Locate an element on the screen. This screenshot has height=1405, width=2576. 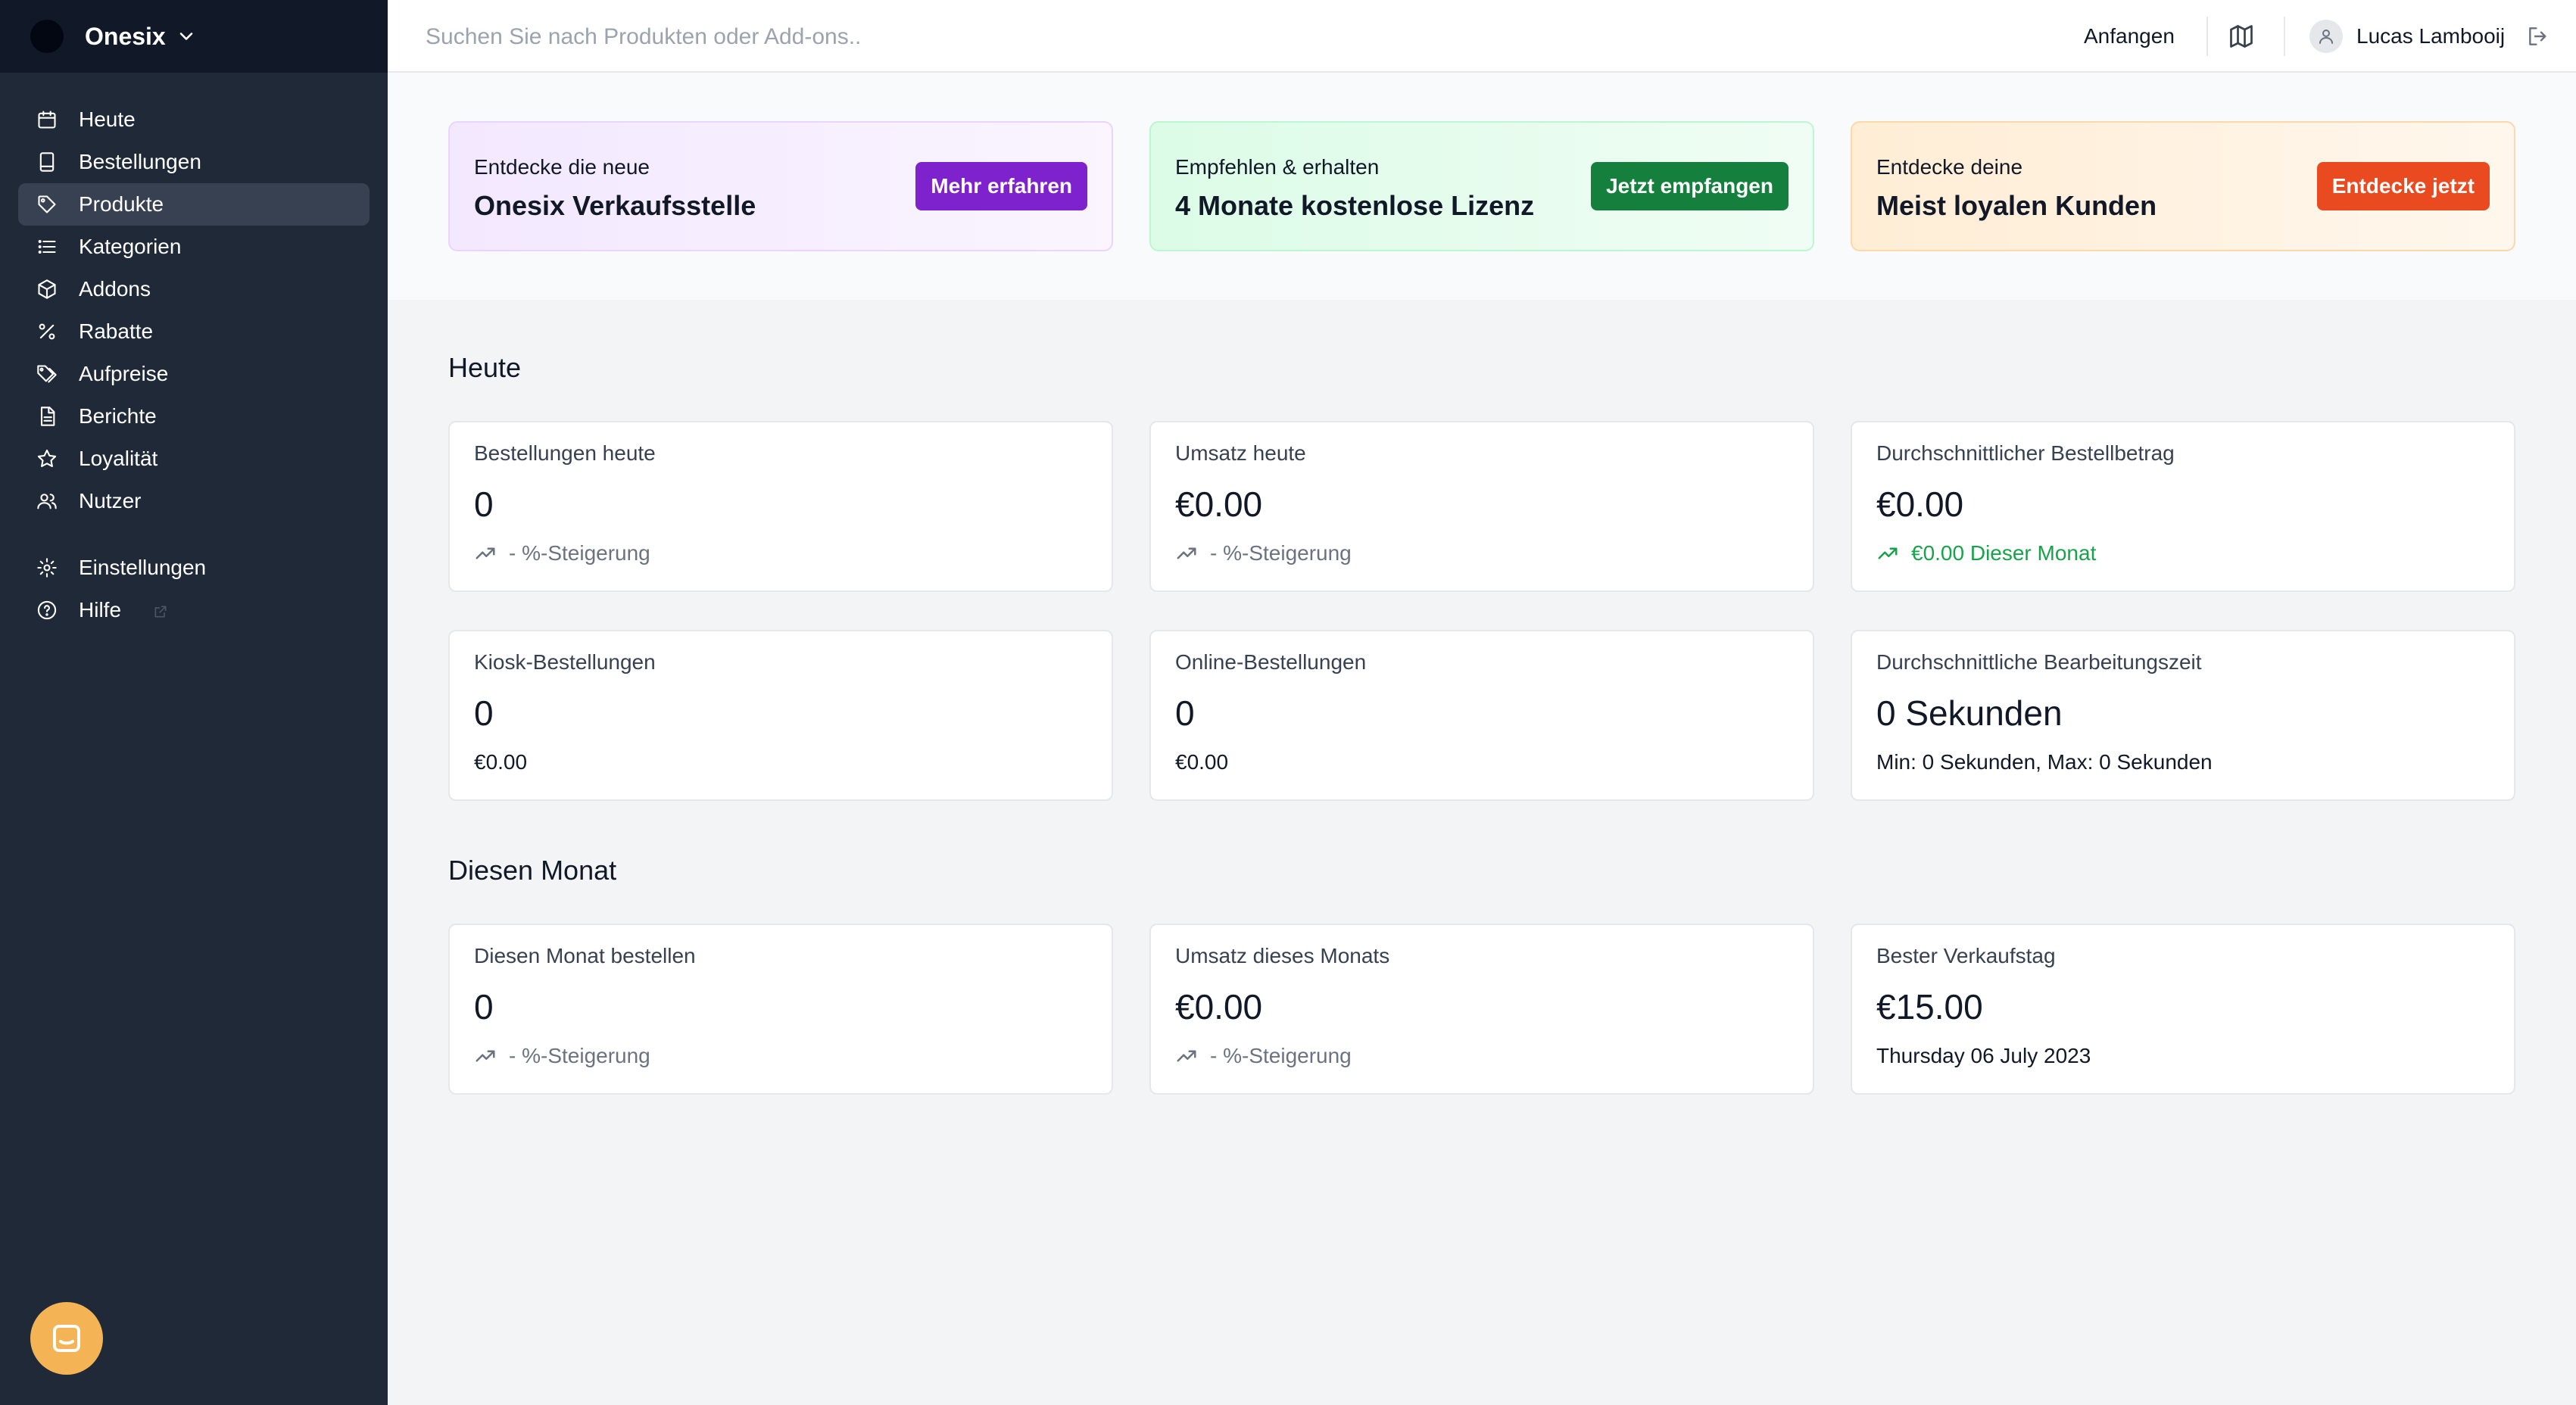
avatar is located at coordinates (2326, 36).